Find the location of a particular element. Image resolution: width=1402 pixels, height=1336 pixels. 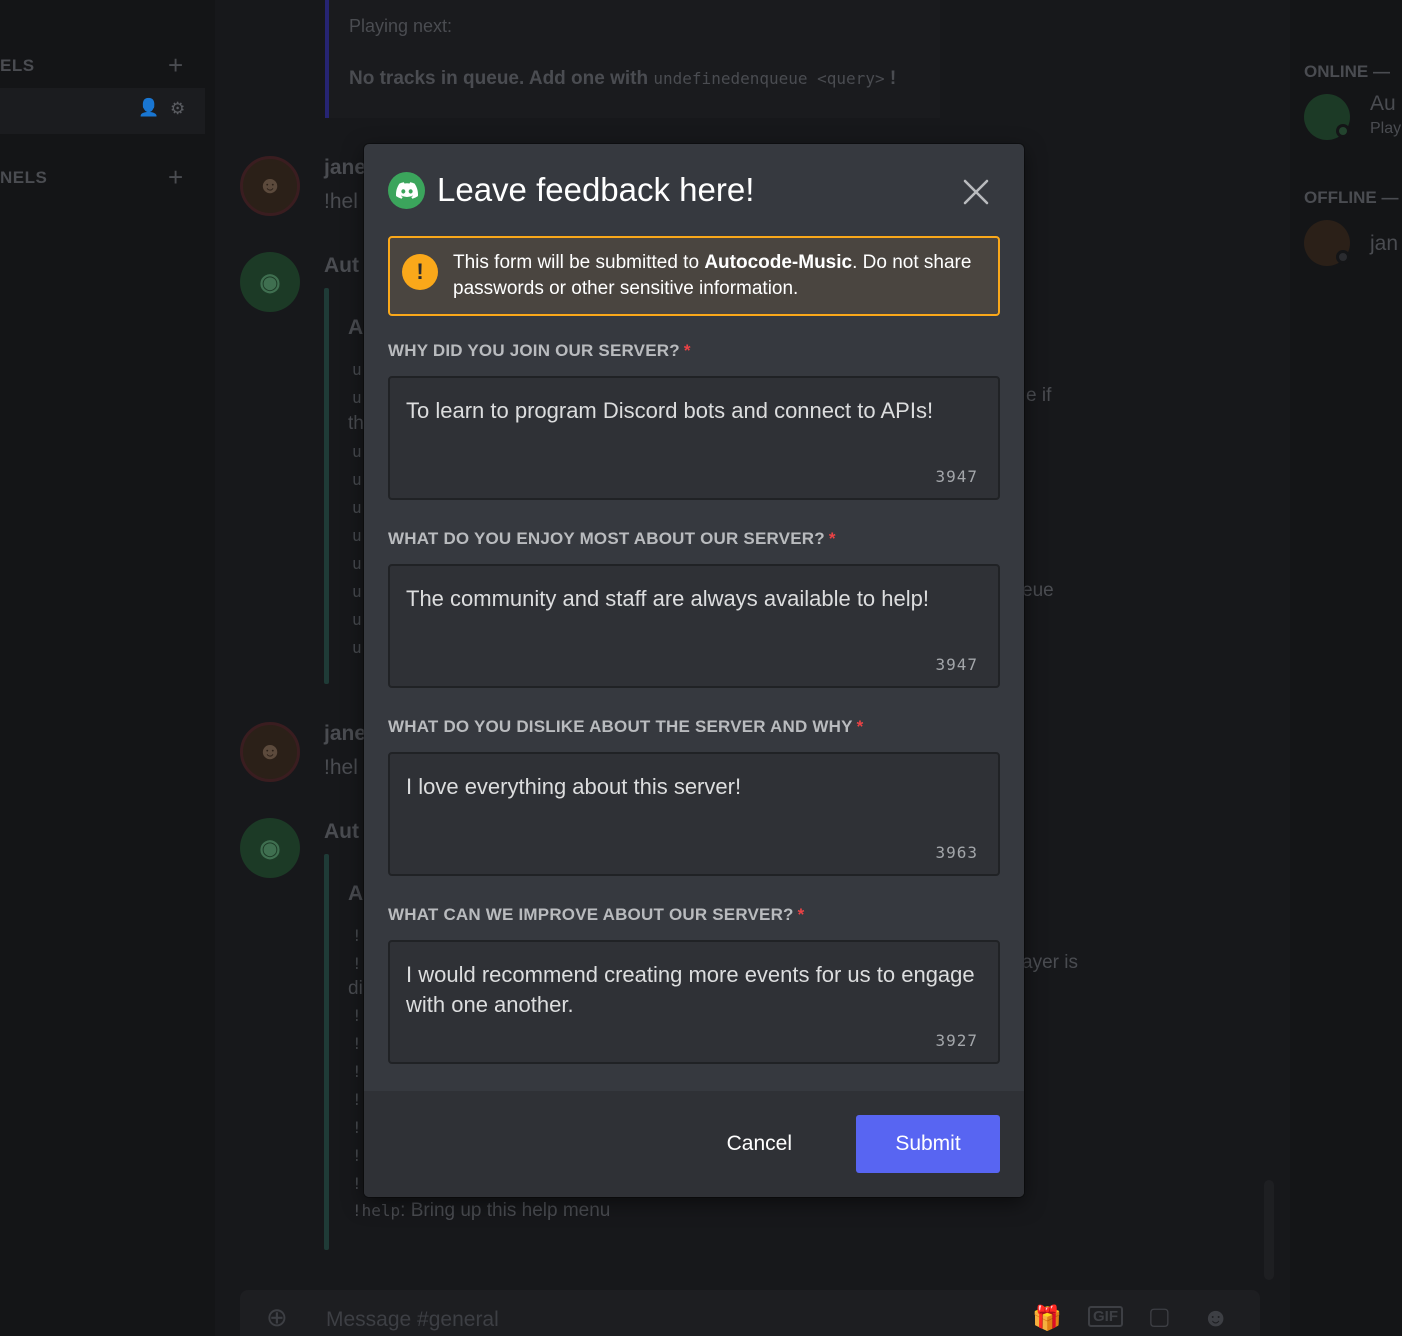

help-line: !help: Bring up this help menu is located at coordinates (481, 1210).